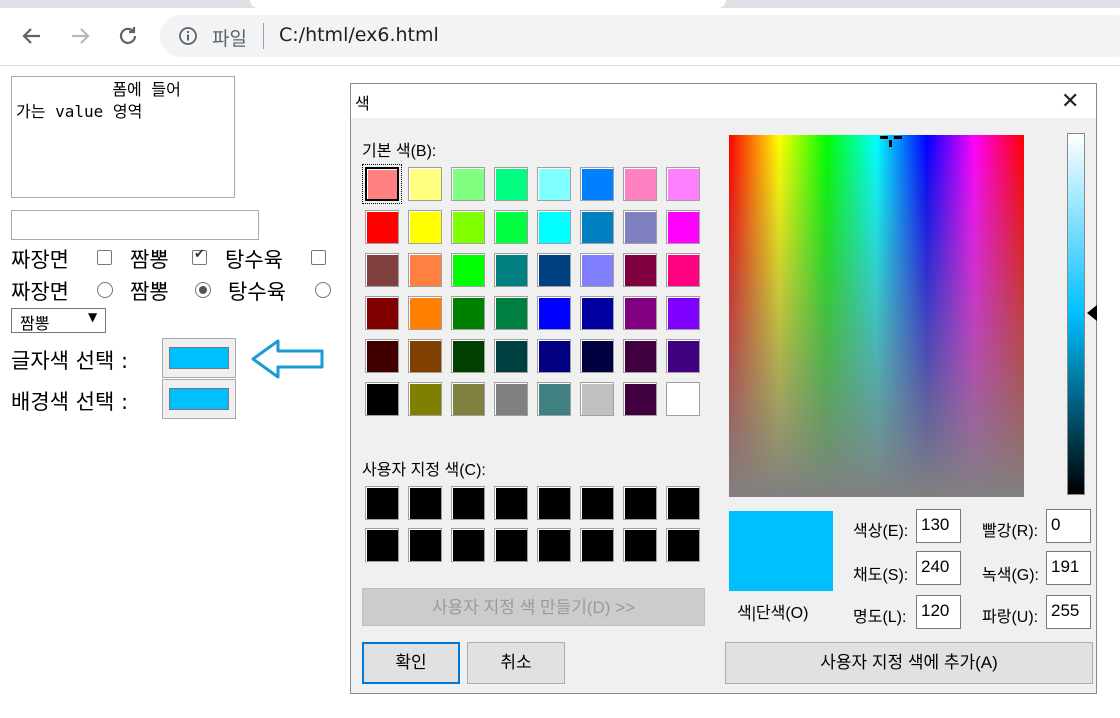 This screenshot has height=718, width=1120. Describe the element at coordinates (203, 290) in the screenshot. I see `radio-jjamppong` at that location.